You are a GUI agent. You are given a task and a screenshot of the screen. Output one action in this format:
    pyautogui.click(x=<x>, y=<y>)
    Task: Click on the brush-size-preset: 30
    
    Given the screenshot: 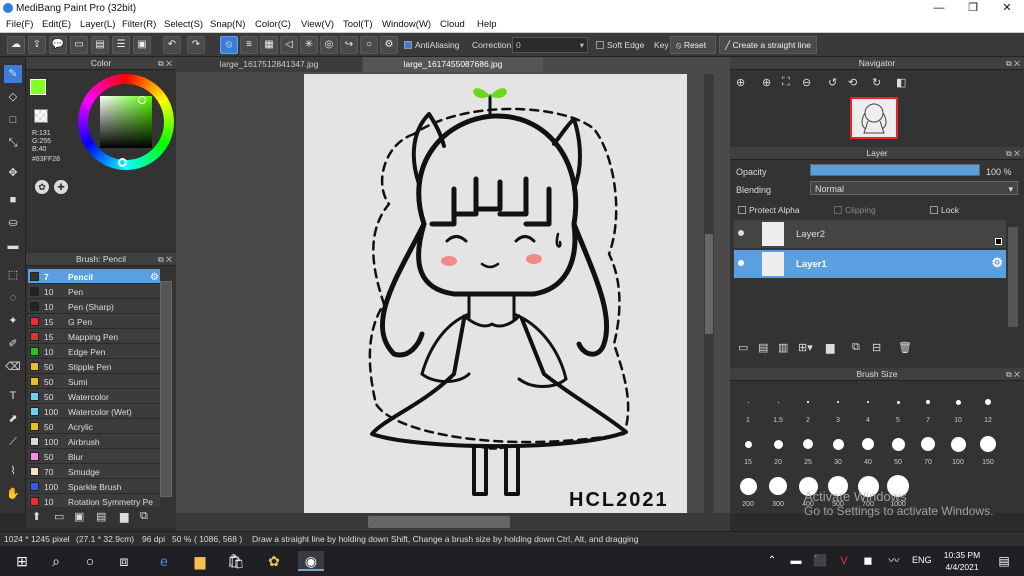 What is the action you would take?
    pyautogui.click(x=838, y=448)
    